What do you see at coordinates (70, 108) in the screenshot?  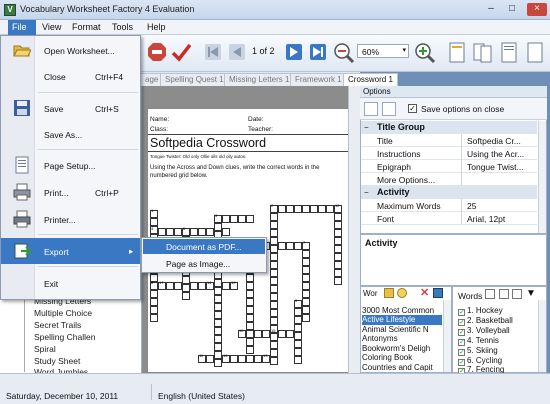 I see `menu-item-save: Save Ctrl+S` at bounding box center [70, 108].